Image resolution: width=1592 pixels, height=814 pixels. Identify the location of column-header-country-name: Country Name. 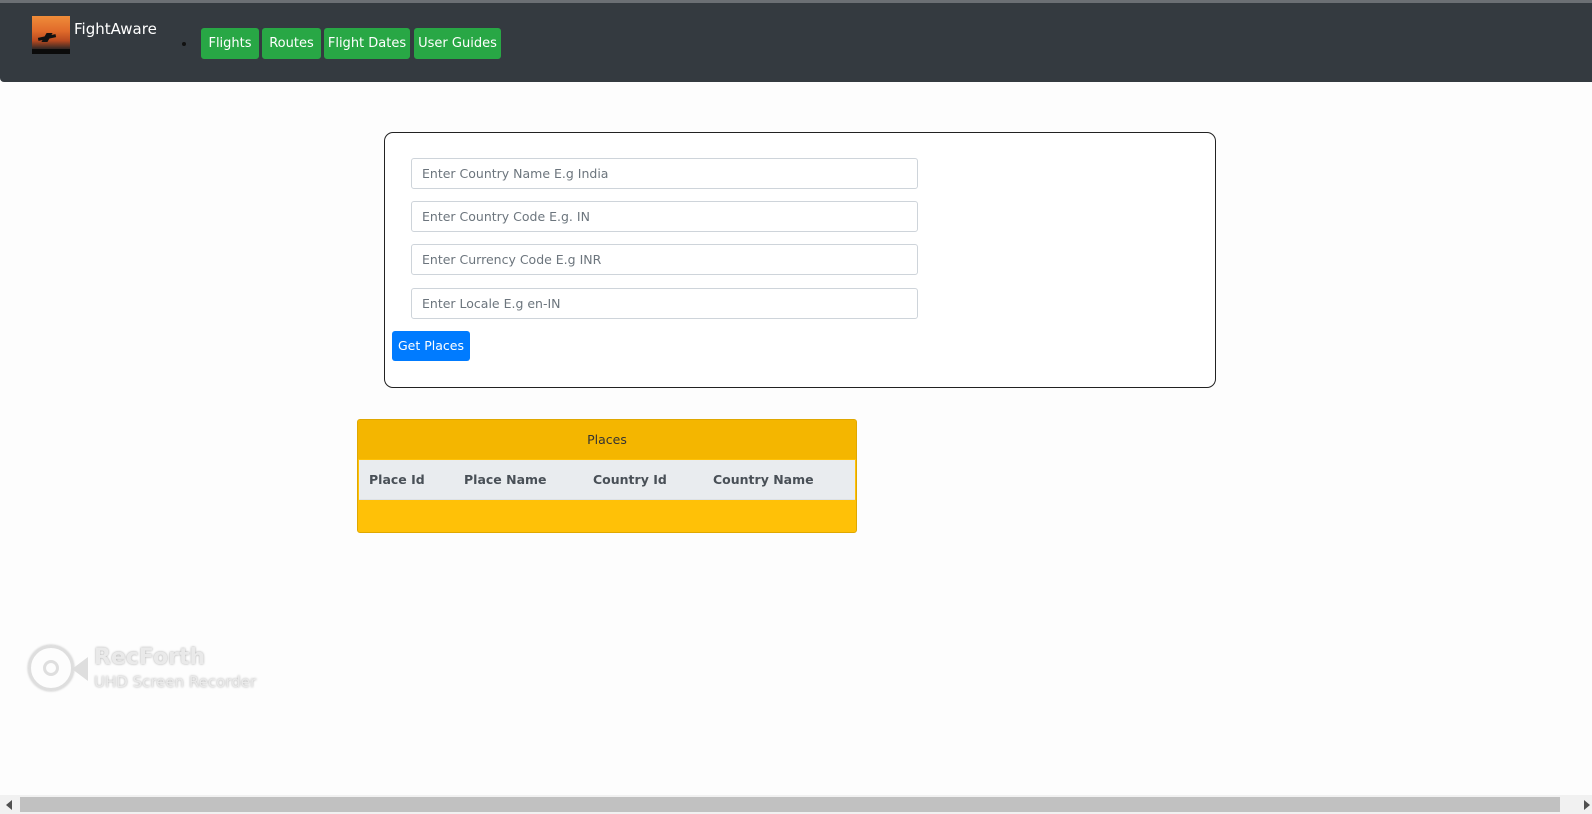
(763, 479).